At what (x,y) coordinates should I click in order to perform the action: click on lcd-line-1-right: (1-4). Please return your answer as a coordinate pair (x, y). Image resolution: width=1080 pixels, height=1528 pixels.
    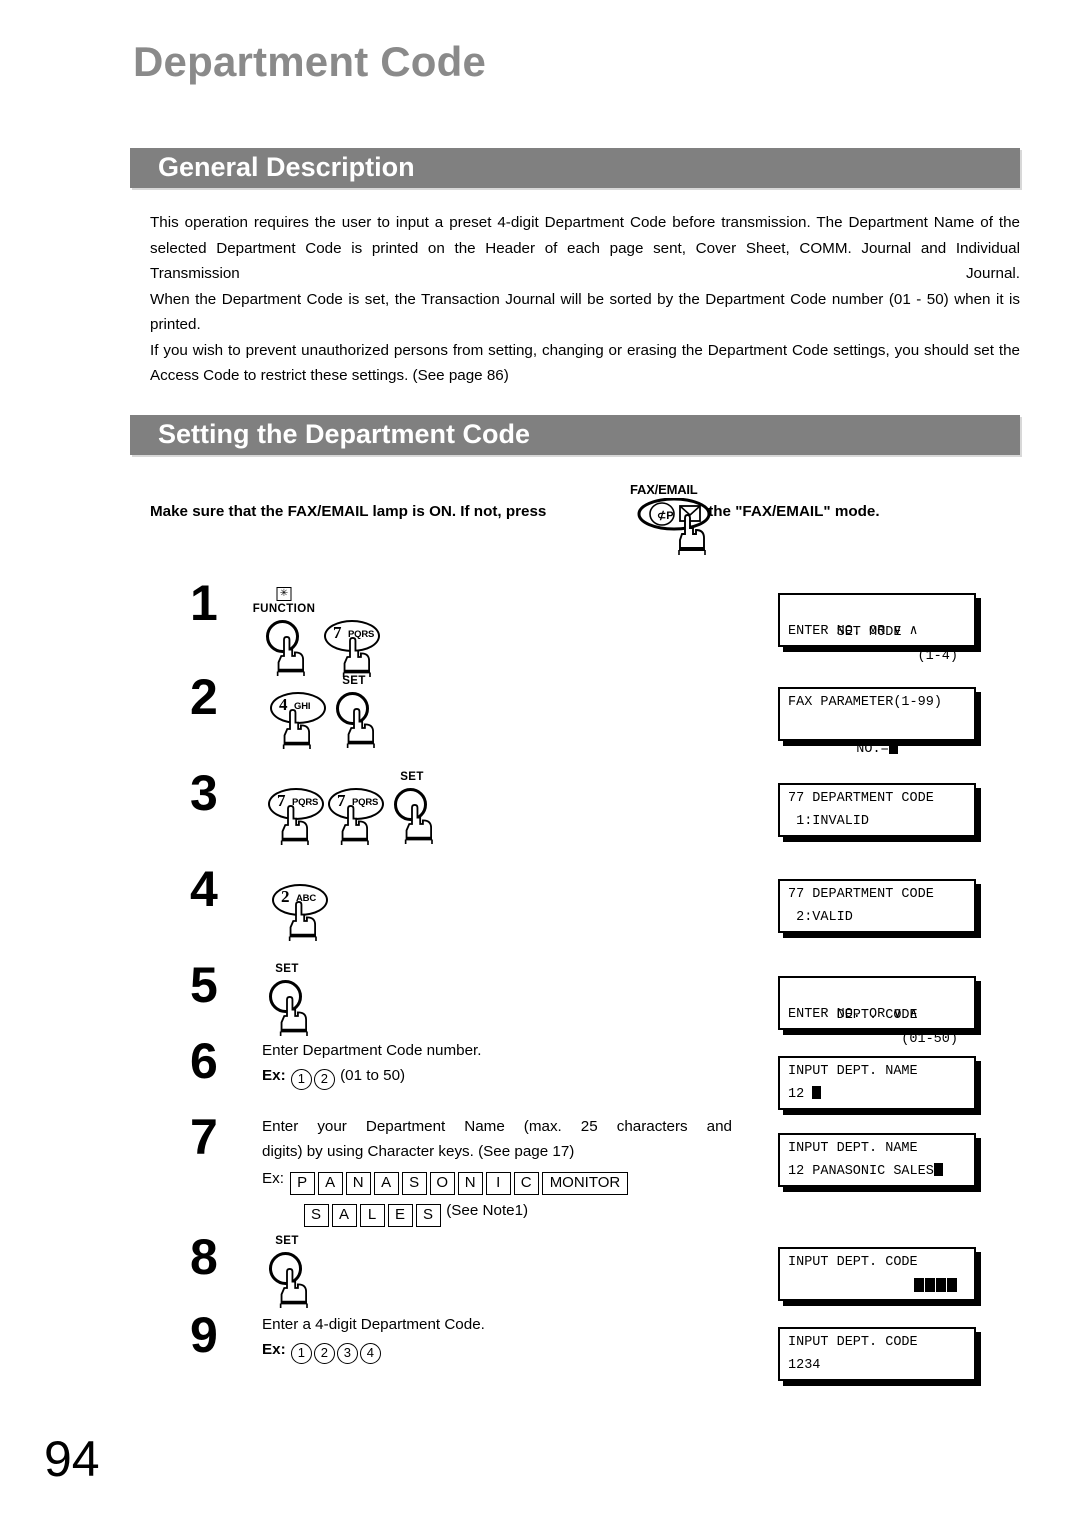
    Looking at the image, I should click on (937, 656).